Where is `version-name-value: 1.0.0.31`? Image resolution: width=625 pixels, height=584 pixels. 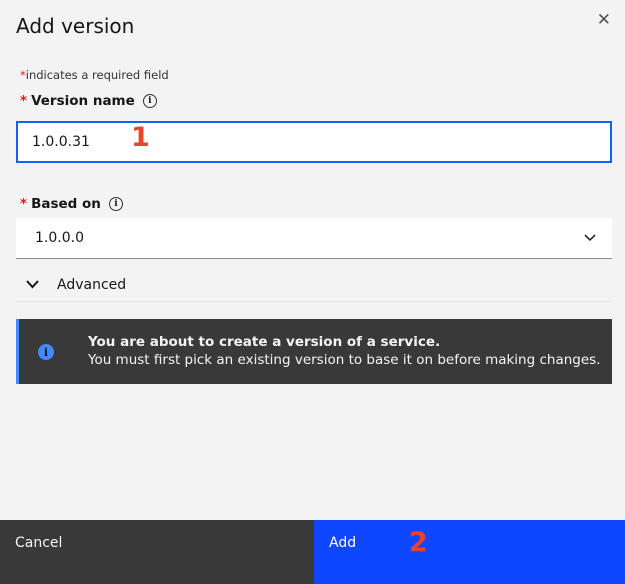
version-name-value: 1.0.0.31 is located at coordinates (61, 142).